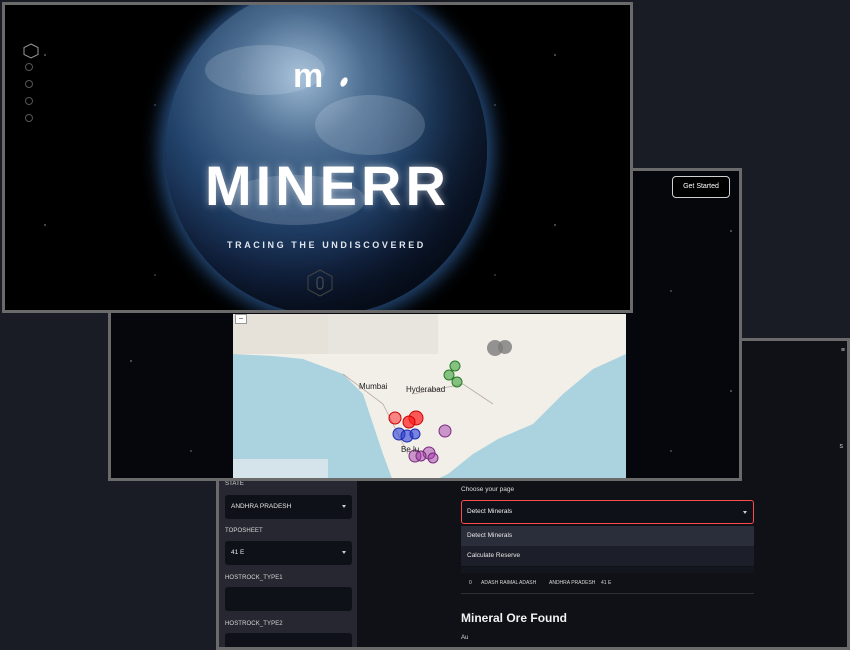  What do you see at coordinates (607, 570) in the screenshot?
I see `table-header` at bounding box center [607, 570].